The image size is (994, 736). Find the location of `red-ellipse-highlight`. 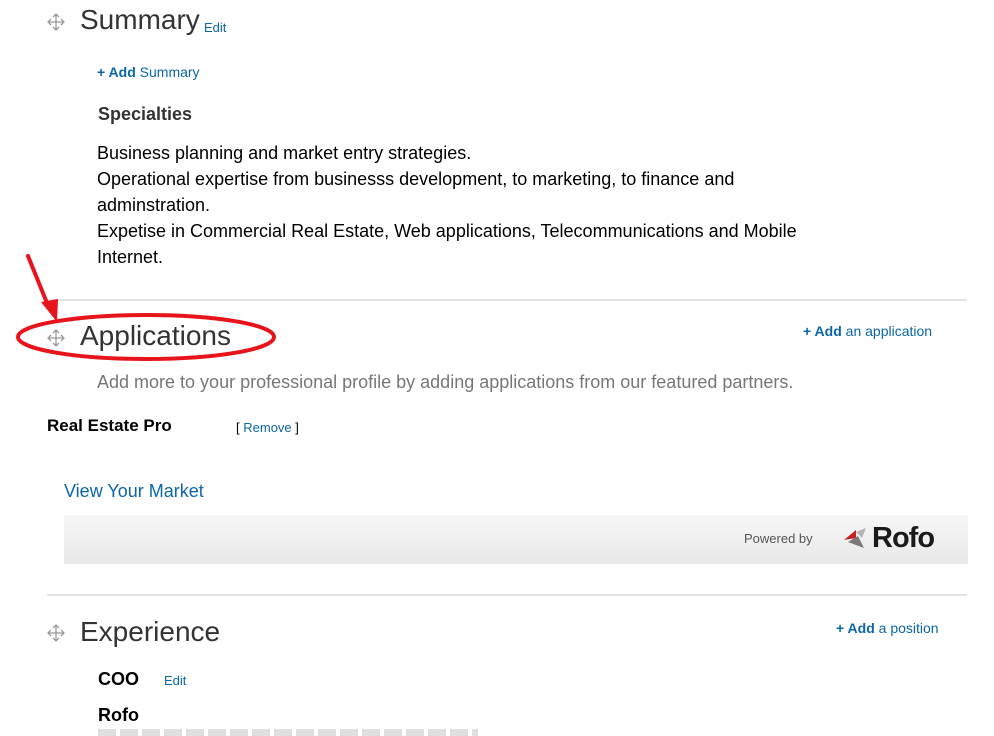

red-ellipse-highlight is located at coordinates (146, 337).